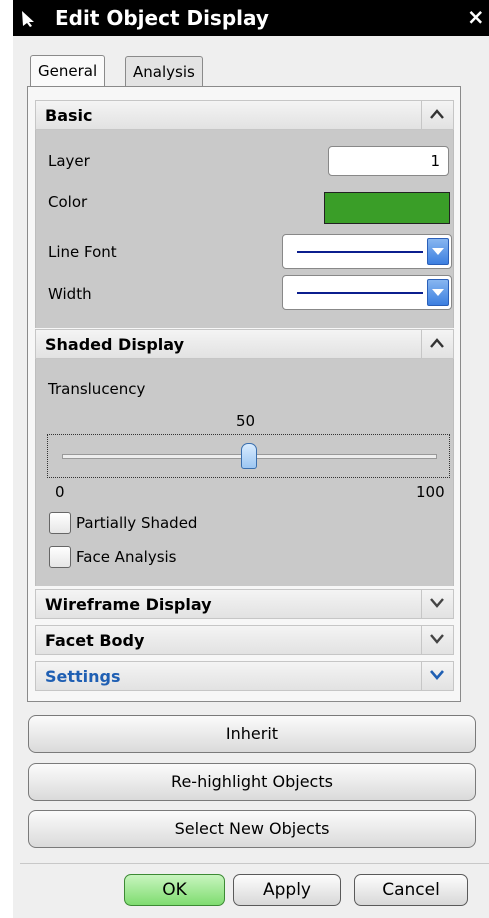 Image resolution: width=489 pixels, height=918 pixels. What do you see at coordinates (411, 890) in the screenshot?
I see `cancel-button: Cancel` at bounding box center [411, 890].